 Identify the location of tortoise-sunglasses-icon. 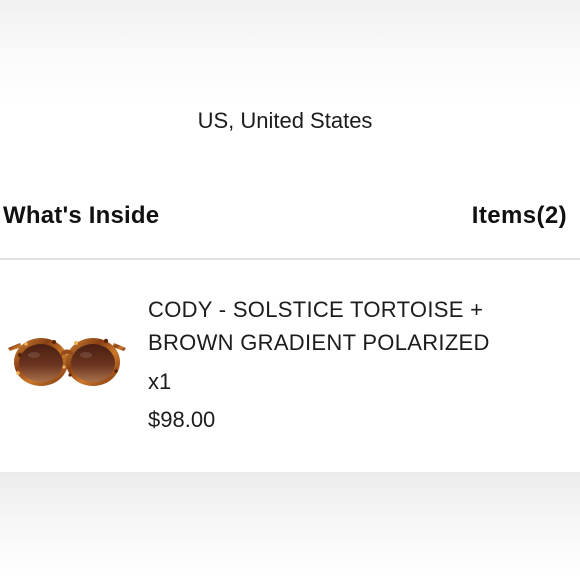
(67, 362).